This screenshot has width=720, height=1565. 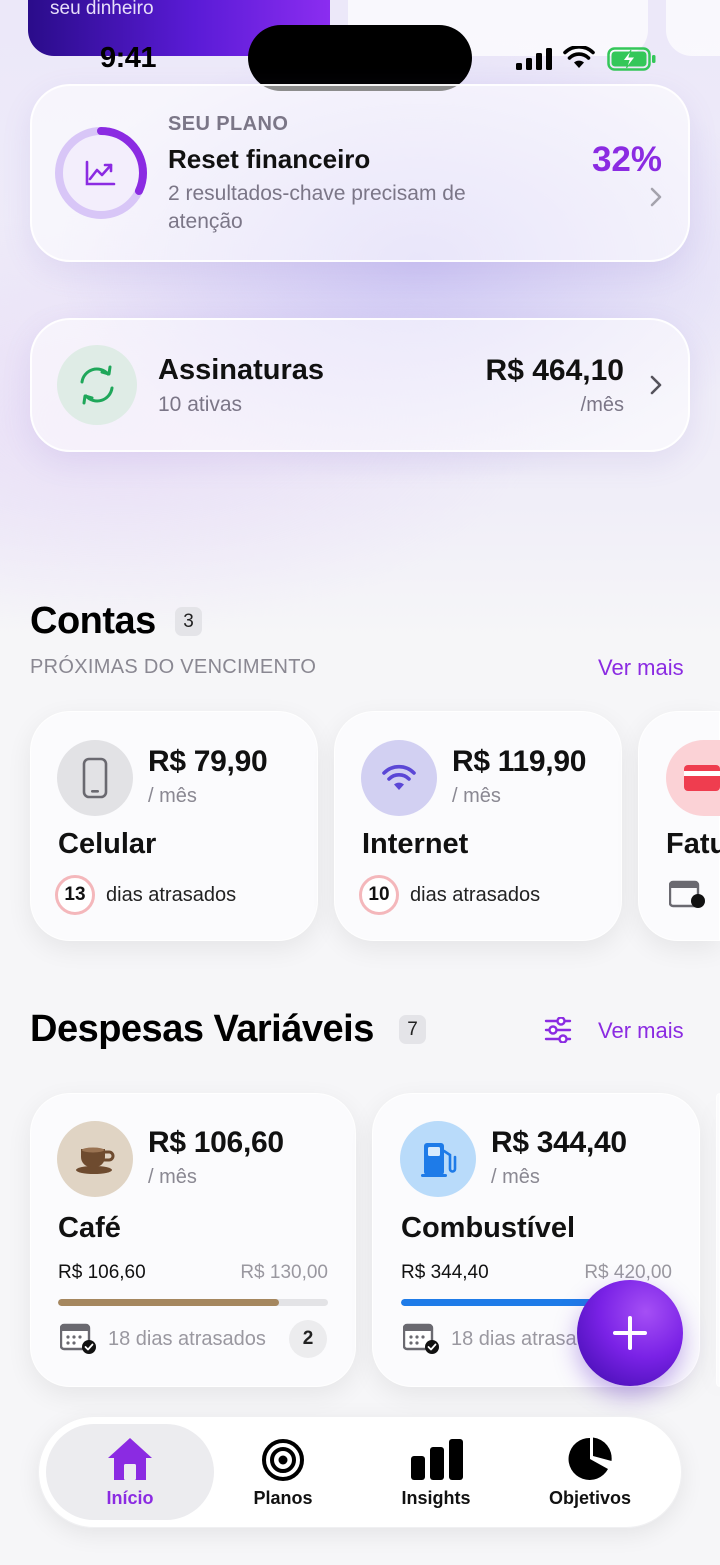 I want to click on tab-label: Insights, so click(x=436, y=1498).